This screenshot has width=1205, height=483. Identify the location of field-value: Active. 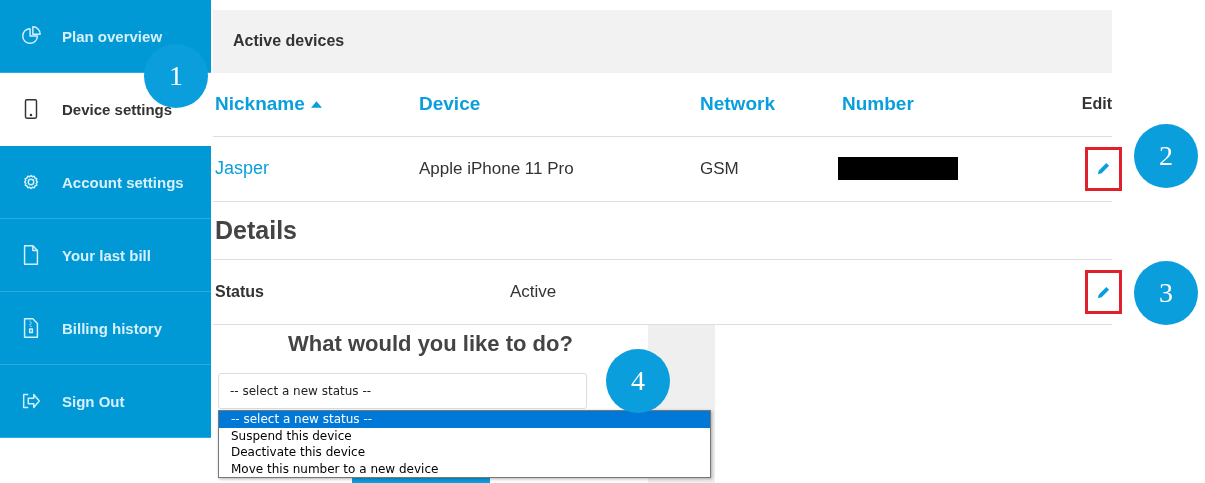
(534, 292).